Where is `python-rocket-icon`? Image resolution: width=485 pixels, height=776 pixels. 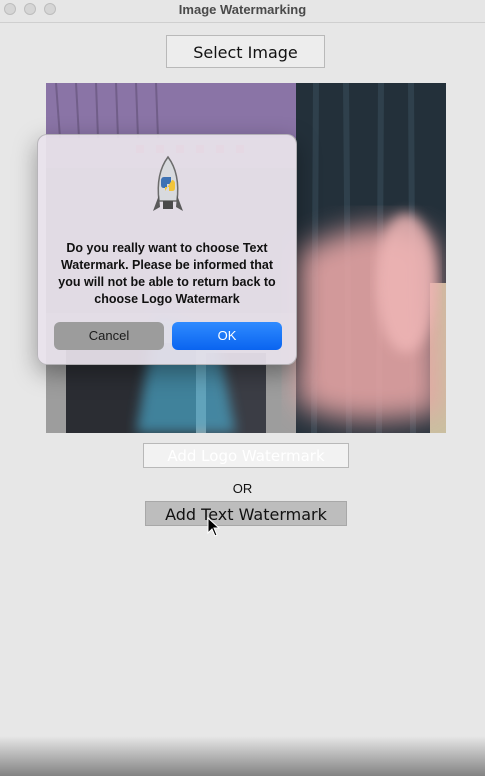 python-rocket-icon is located at coordinates (168, 183).